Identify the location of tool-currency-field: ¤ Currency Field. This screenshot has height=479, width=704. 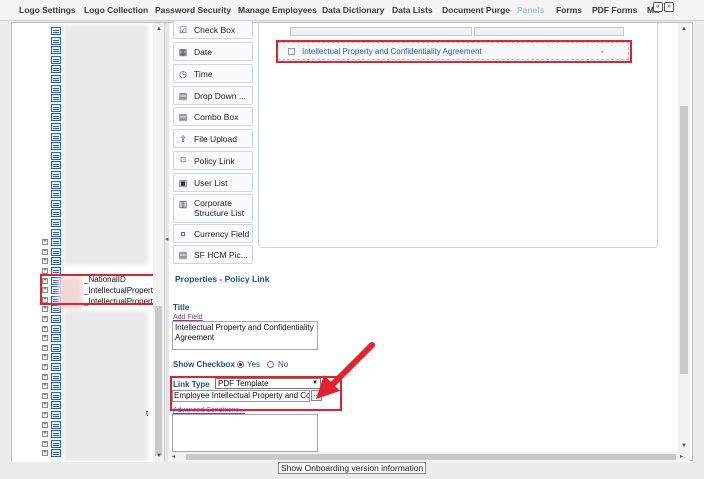
(213, 233).